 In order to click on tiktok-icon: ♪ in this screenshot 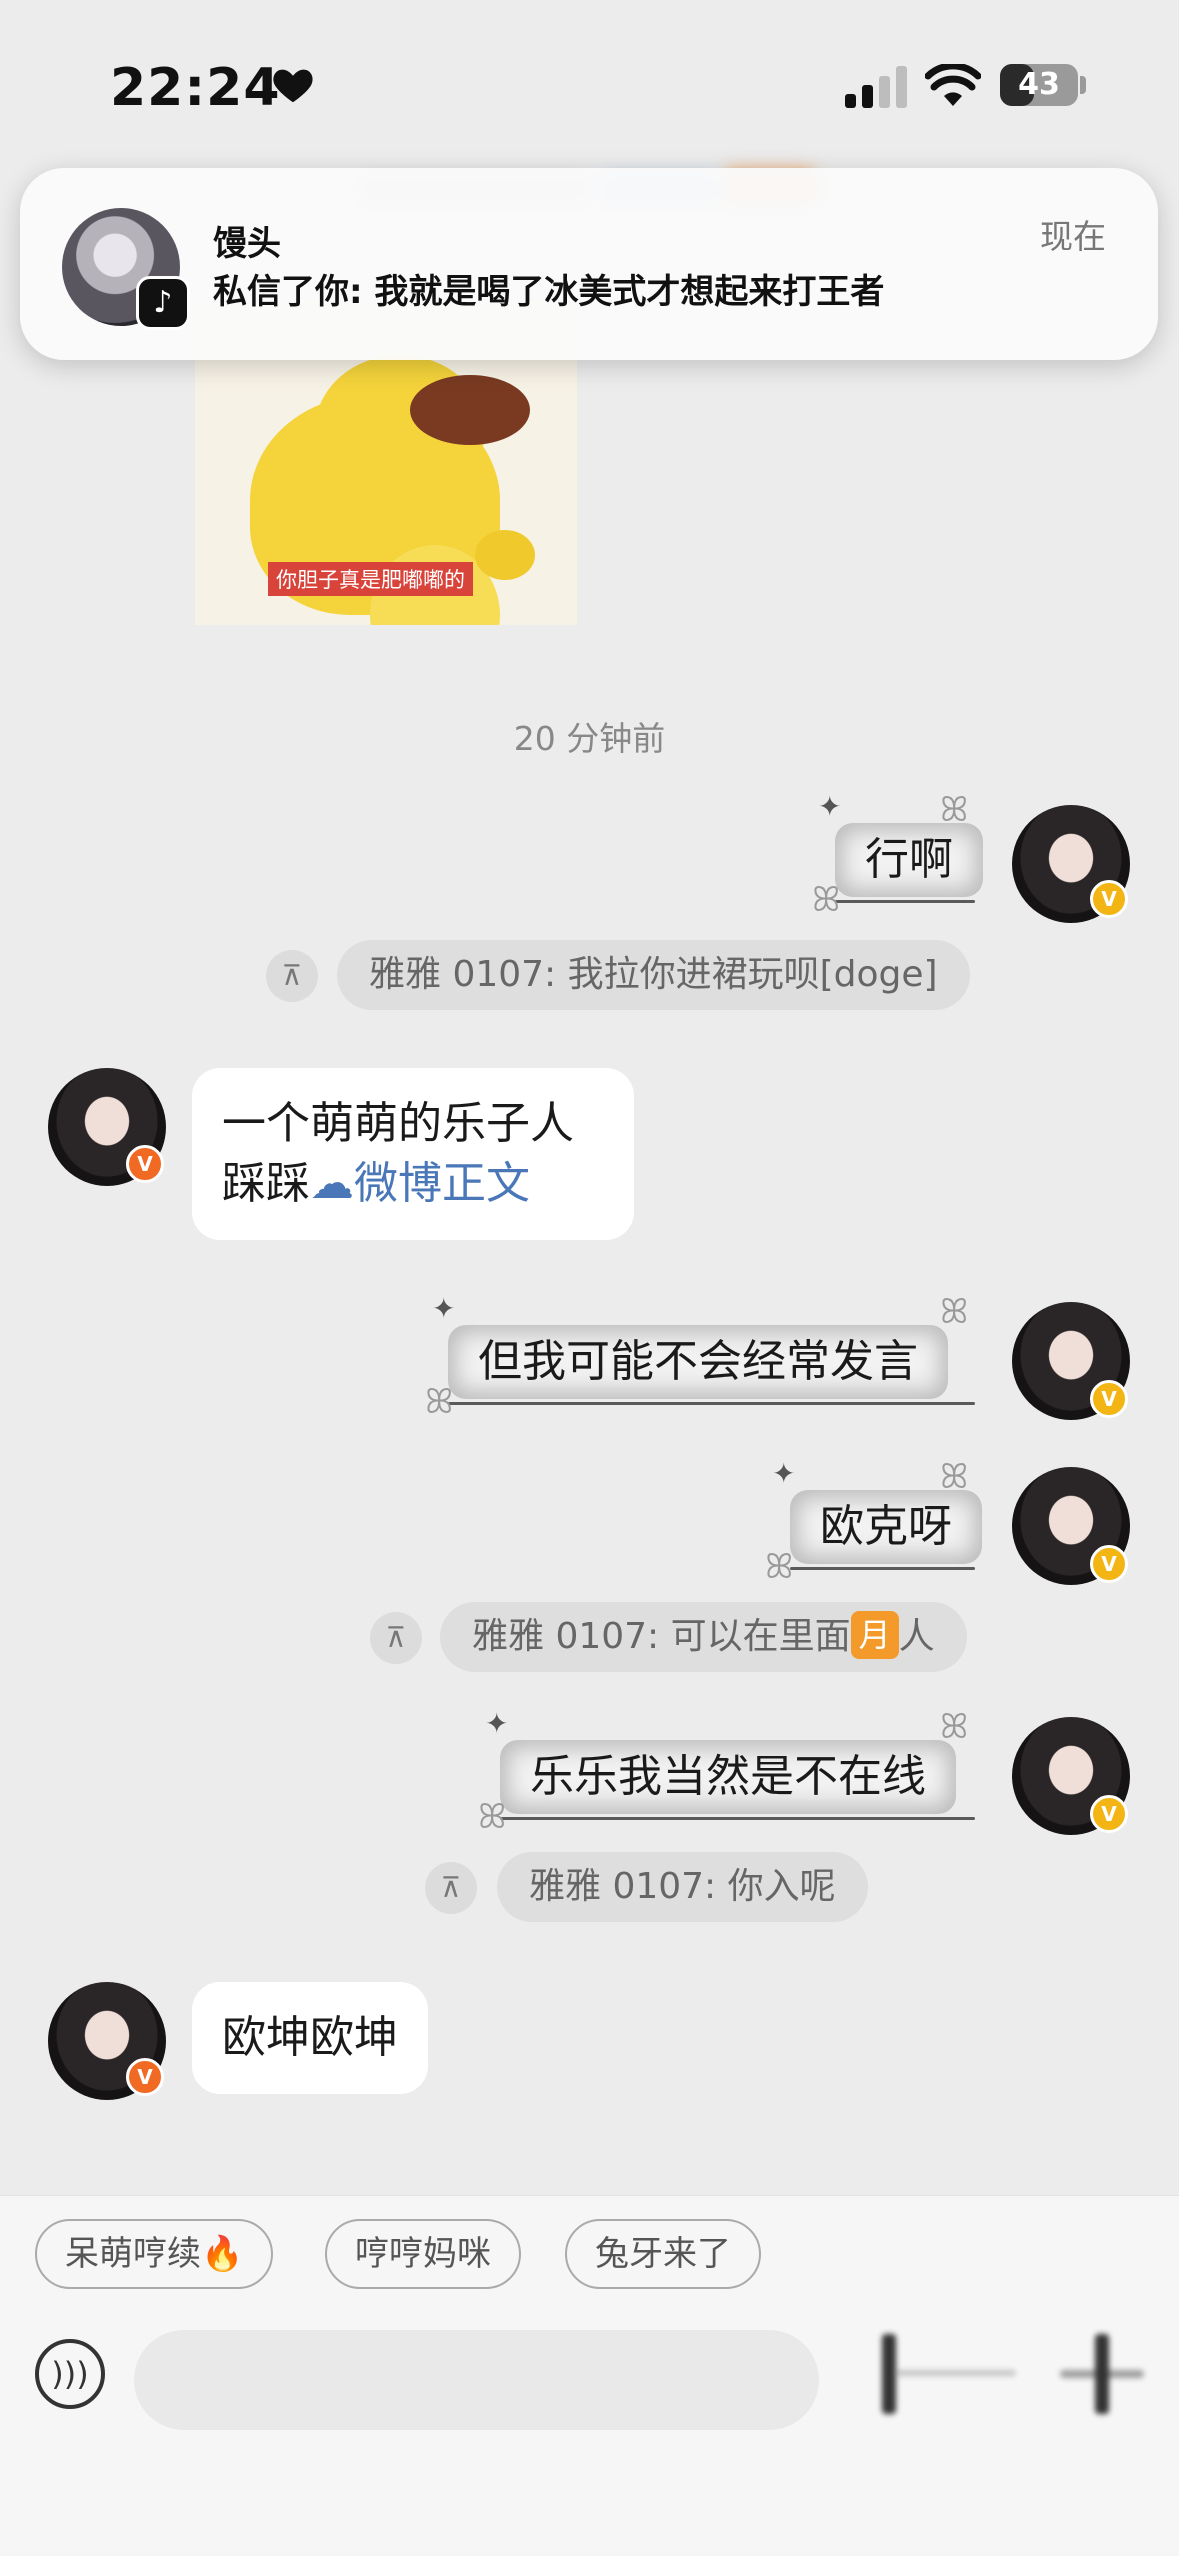, I will do `click(163, 303)`.